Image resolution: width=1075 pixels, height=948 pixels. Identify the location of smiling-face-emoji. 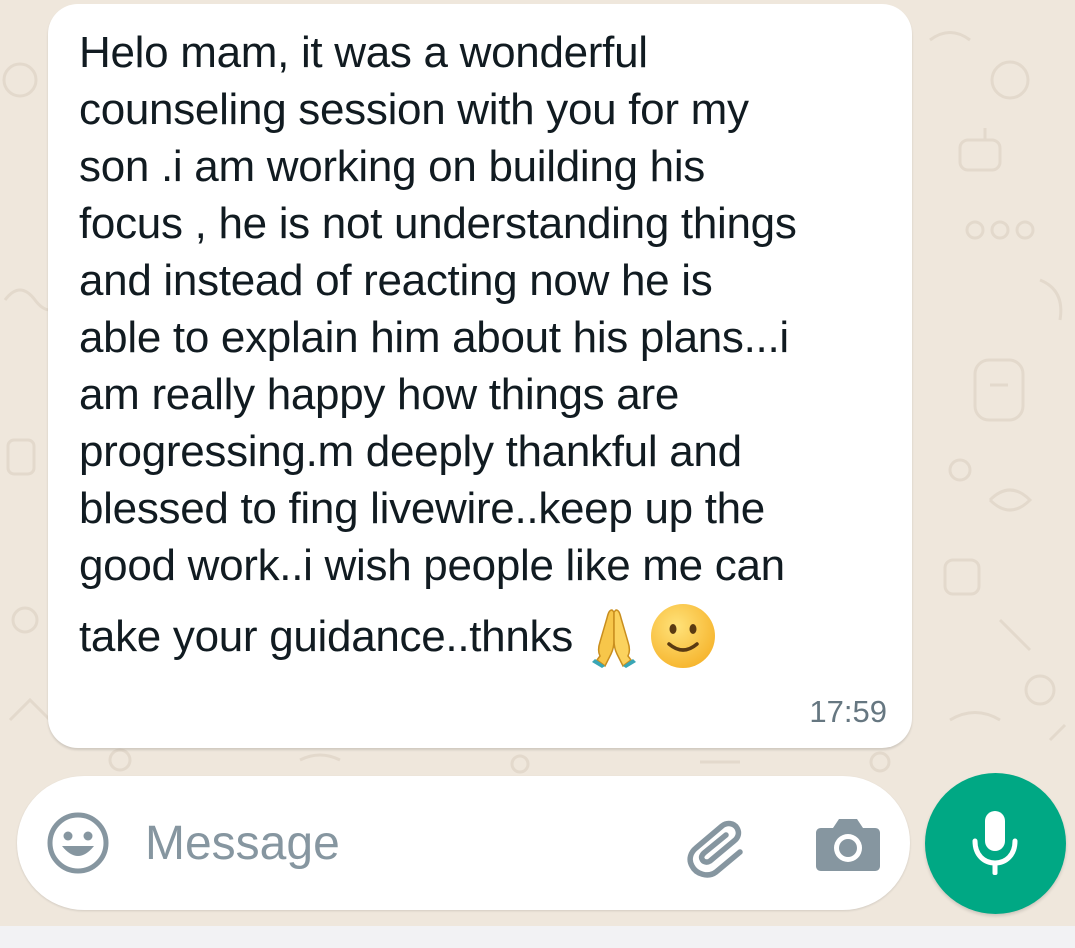
(682, 636).